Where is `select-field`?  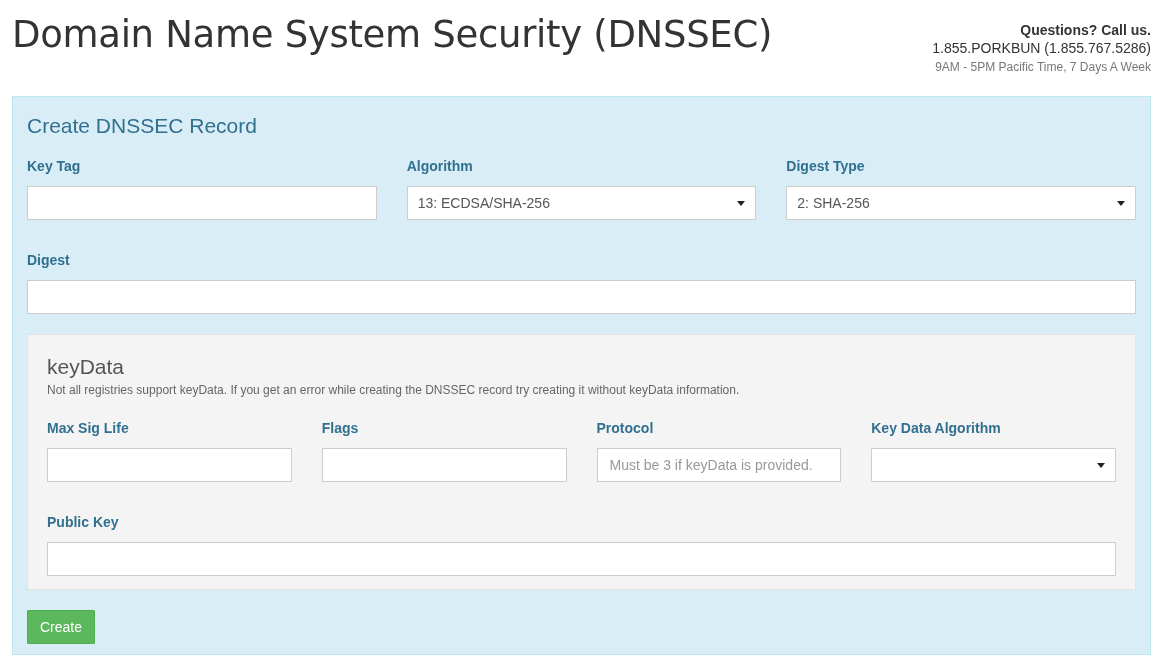
select-field is located at coordinates (993, 465).